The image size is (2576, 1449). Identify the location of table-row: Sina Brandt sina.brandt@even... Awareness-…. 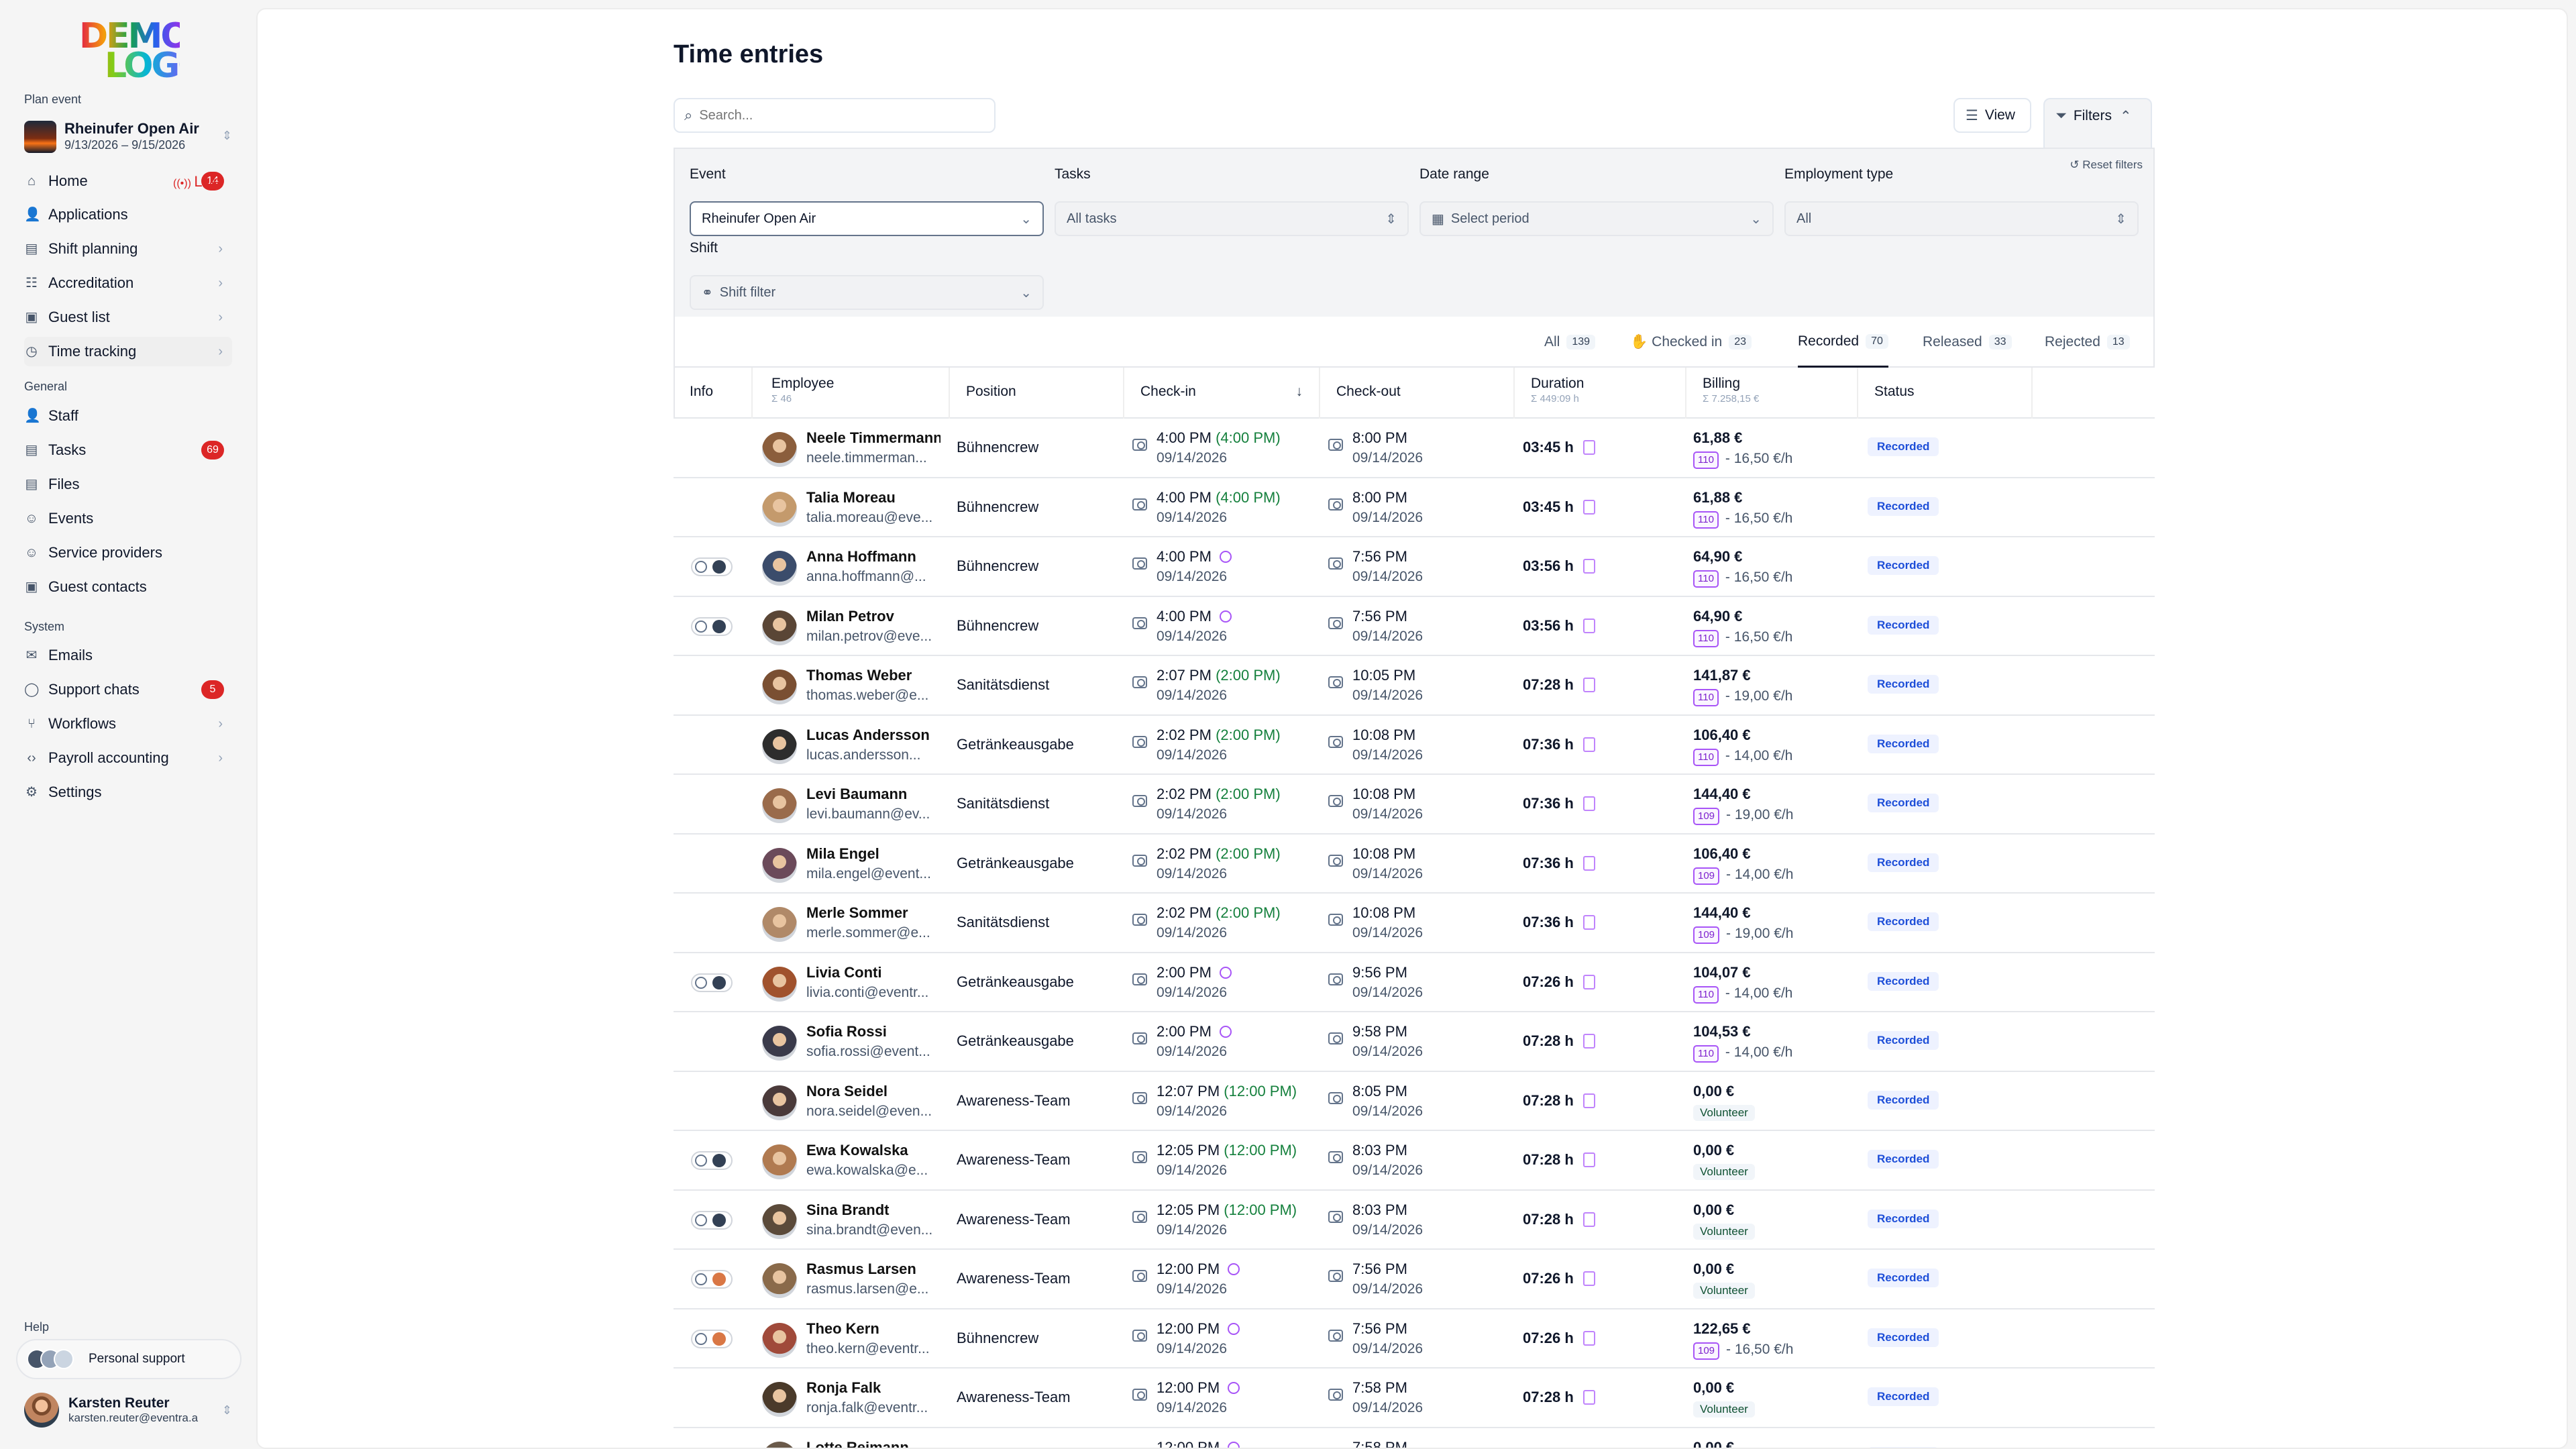
(1414, 1220).